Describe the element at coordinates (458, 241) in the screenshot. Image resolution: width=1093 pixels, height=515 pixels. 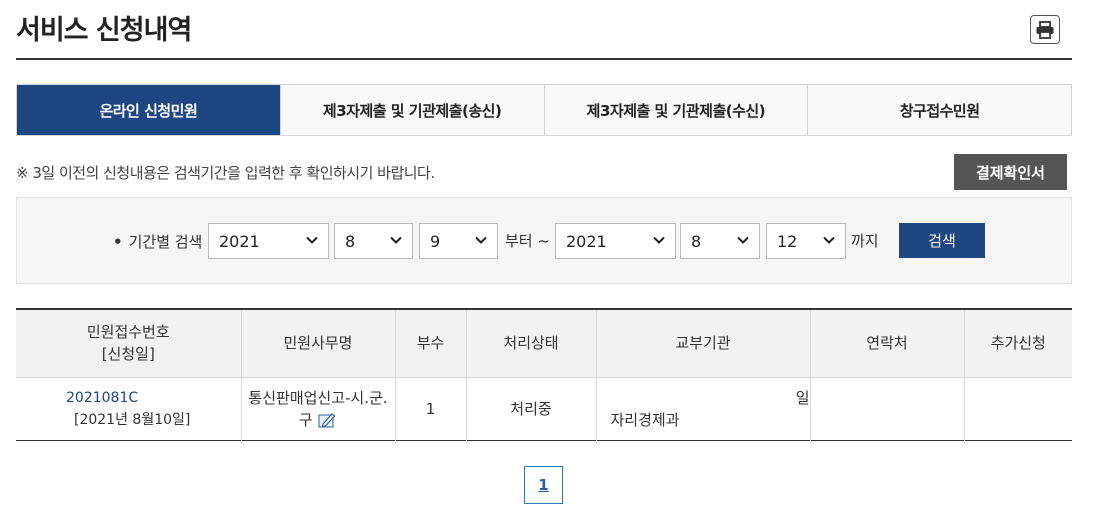
I see `from-day-select: 9` at that location.